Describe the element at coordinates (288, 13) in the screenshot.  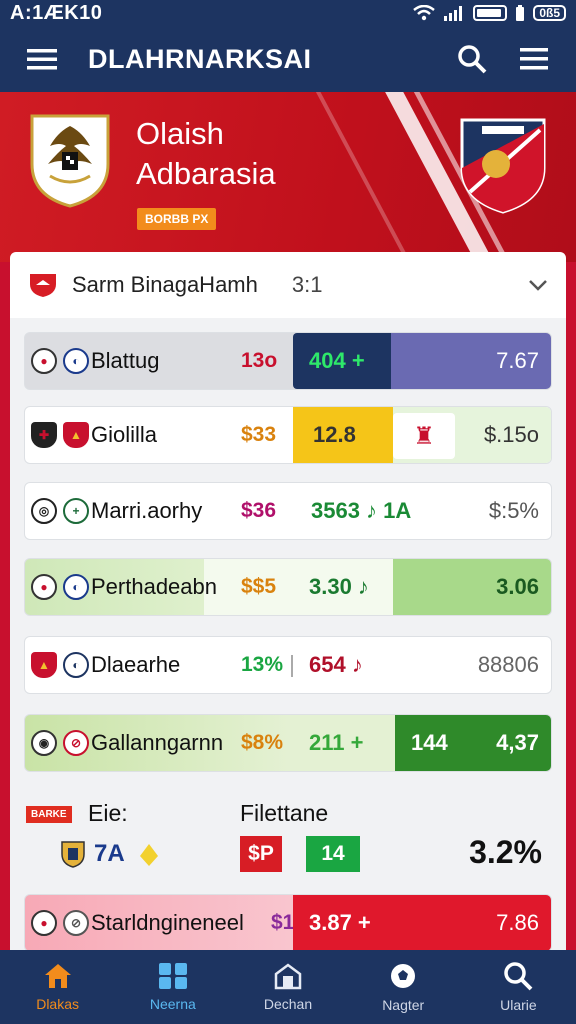
I see `status-bar: A:1ÆK10 0ß5` at that location.